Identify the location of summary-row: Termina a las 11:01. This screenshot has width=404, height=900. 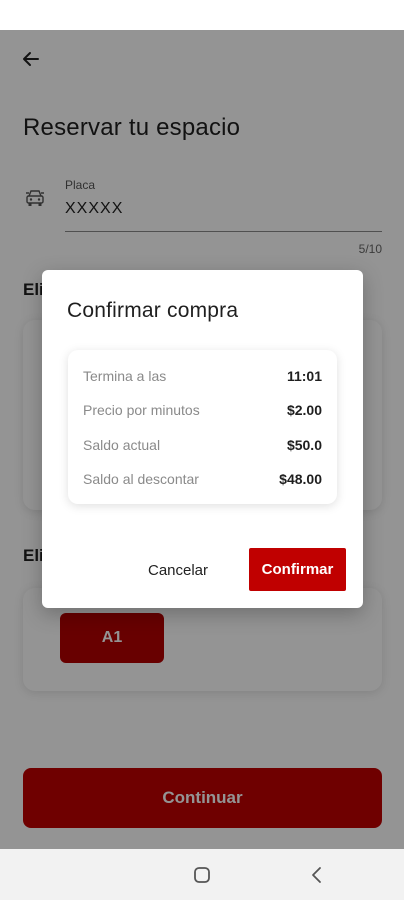
(202, 376).